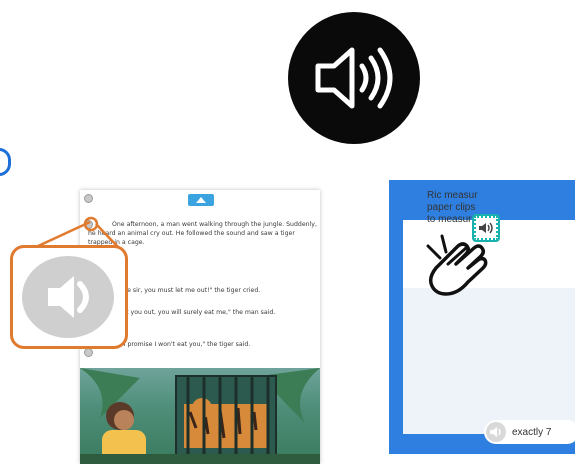 This screenshot has width=575, height=464. I want to click on pointing-hand-icon, so click(455, 266).